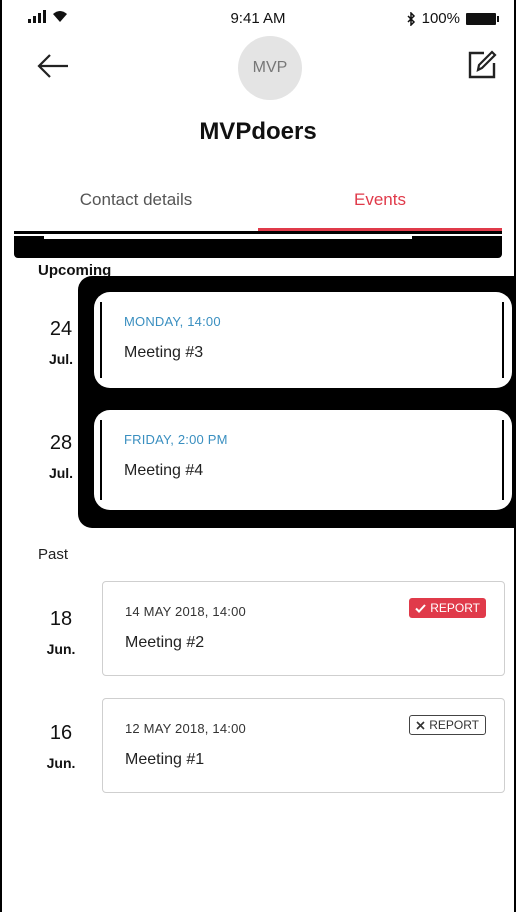  I want to click on section-past-label: Past, so click(53, 554).